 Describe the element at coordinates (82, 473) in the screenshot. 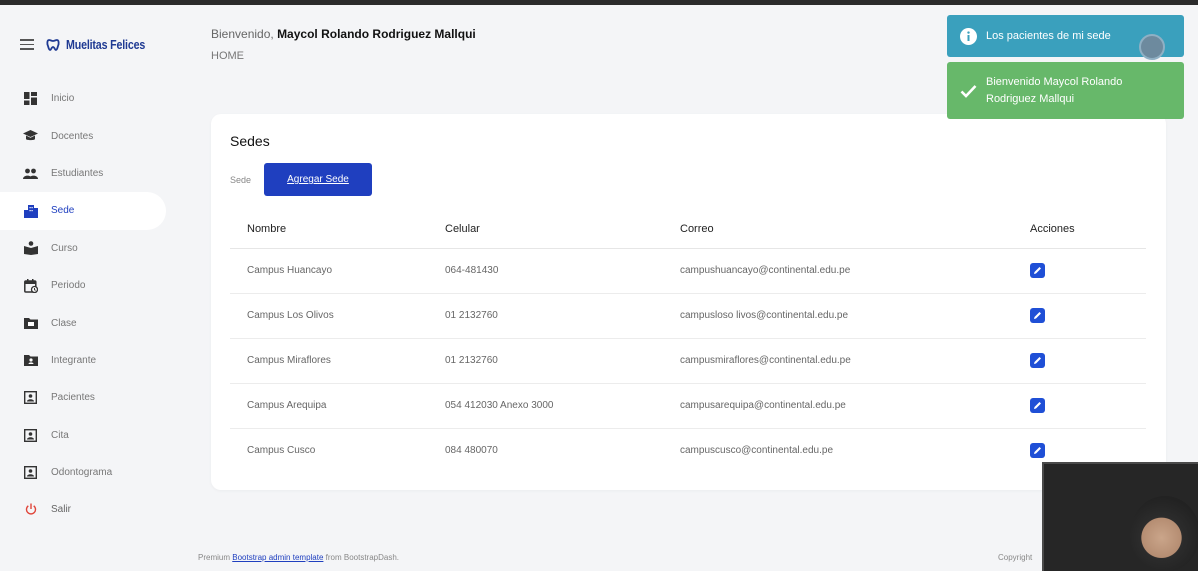

I see `sidebar-item-label: Odontograma` at that location.